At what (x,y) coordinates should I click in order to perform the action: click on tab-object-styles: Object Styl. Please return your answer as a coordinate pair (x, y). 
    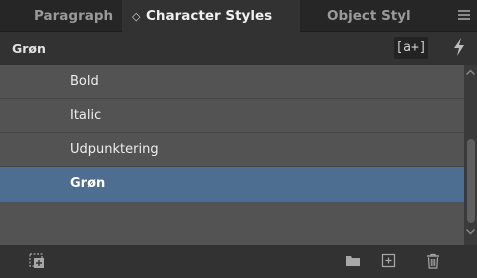
    Looking at the image, I should click on (365, 16).